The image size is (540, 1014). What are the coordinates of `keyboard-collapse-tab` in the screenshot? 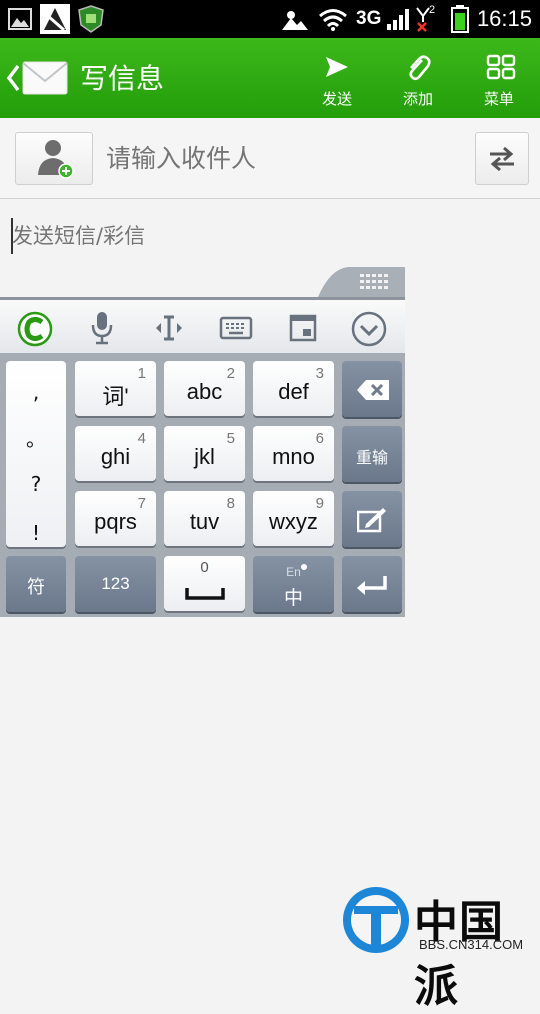 It's located at (361, 282).